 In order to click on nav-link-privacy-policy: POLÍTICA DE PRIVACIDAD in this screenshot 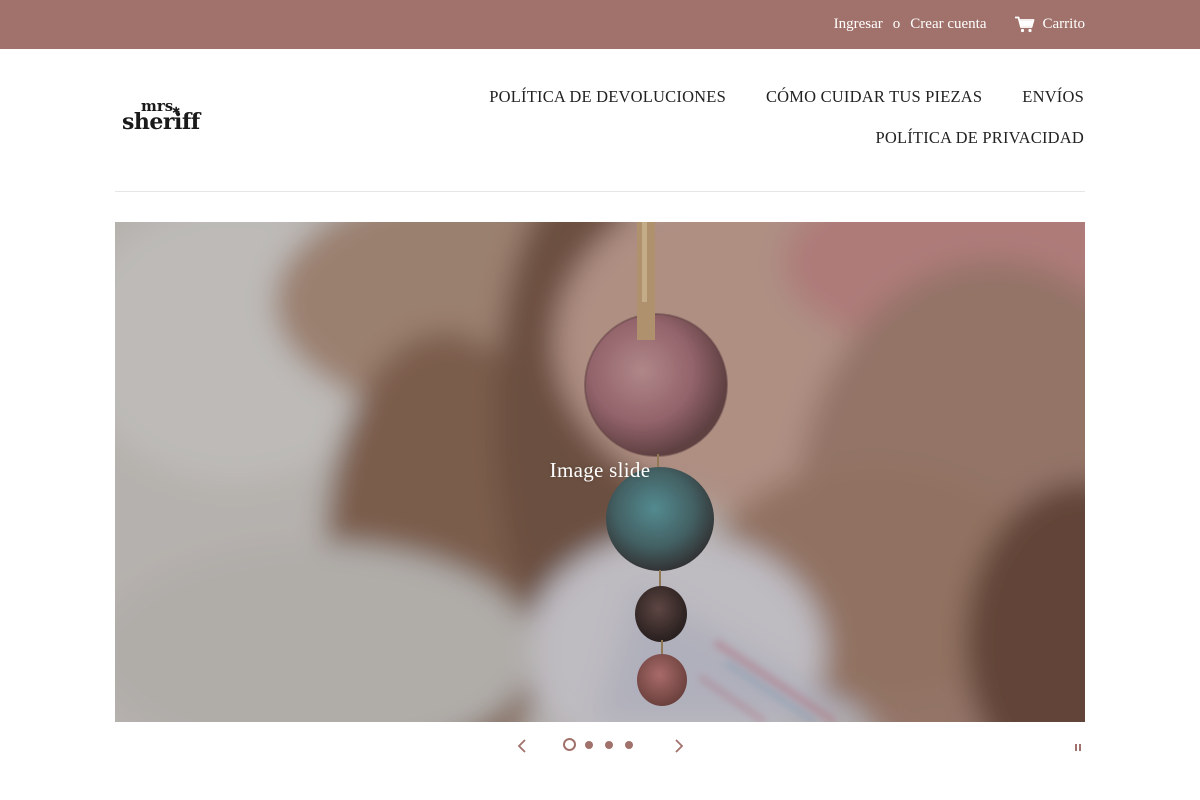, I will do `click(979, 138)`.